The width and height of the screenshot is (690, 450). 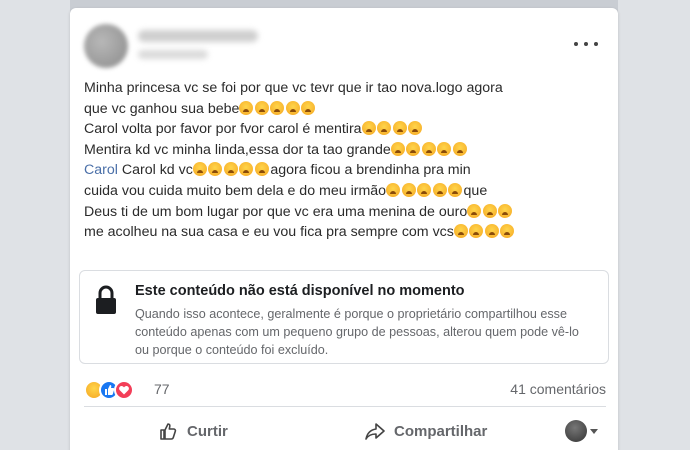 I want to click on comments-count: 41 comentários, so click(x=558, y=389).